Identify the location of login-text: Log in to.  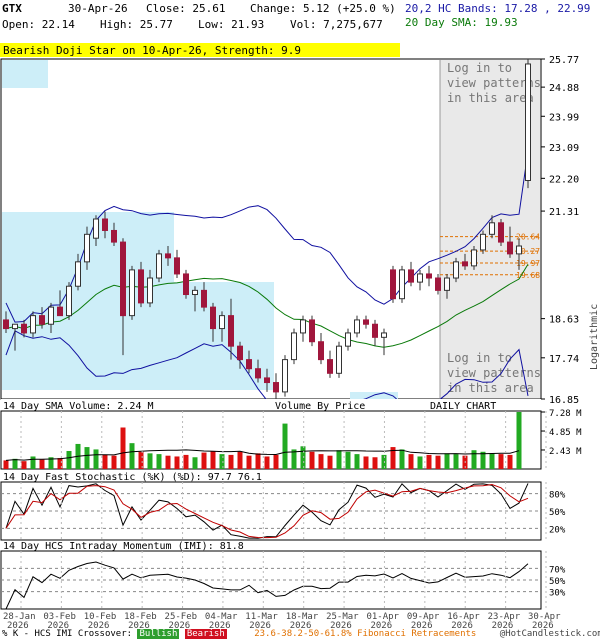
(479, 358).